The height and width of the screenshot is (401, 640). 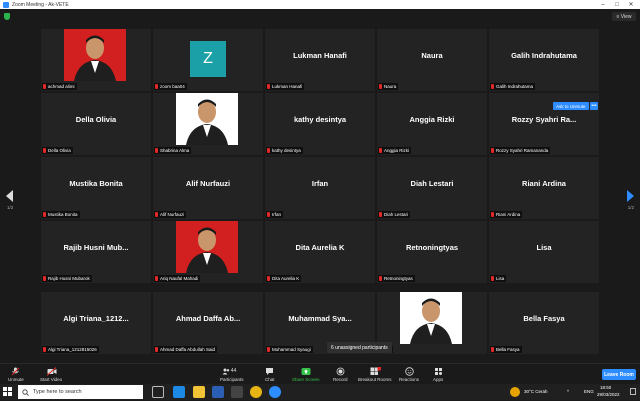 I want to click on participant-display-name: Galih Indrahutama, so click(x=544, y=55).